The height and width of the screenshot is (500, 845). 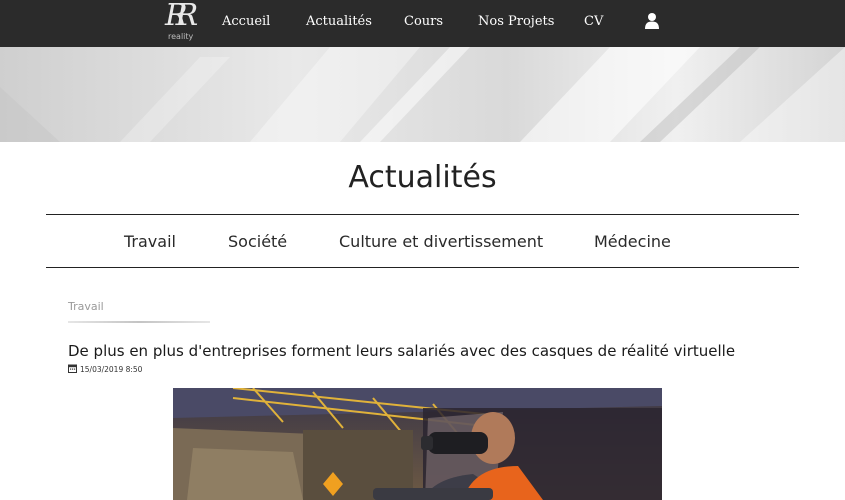 I want to click on nav-item-cours: Cours, so click(x=423, y=21).